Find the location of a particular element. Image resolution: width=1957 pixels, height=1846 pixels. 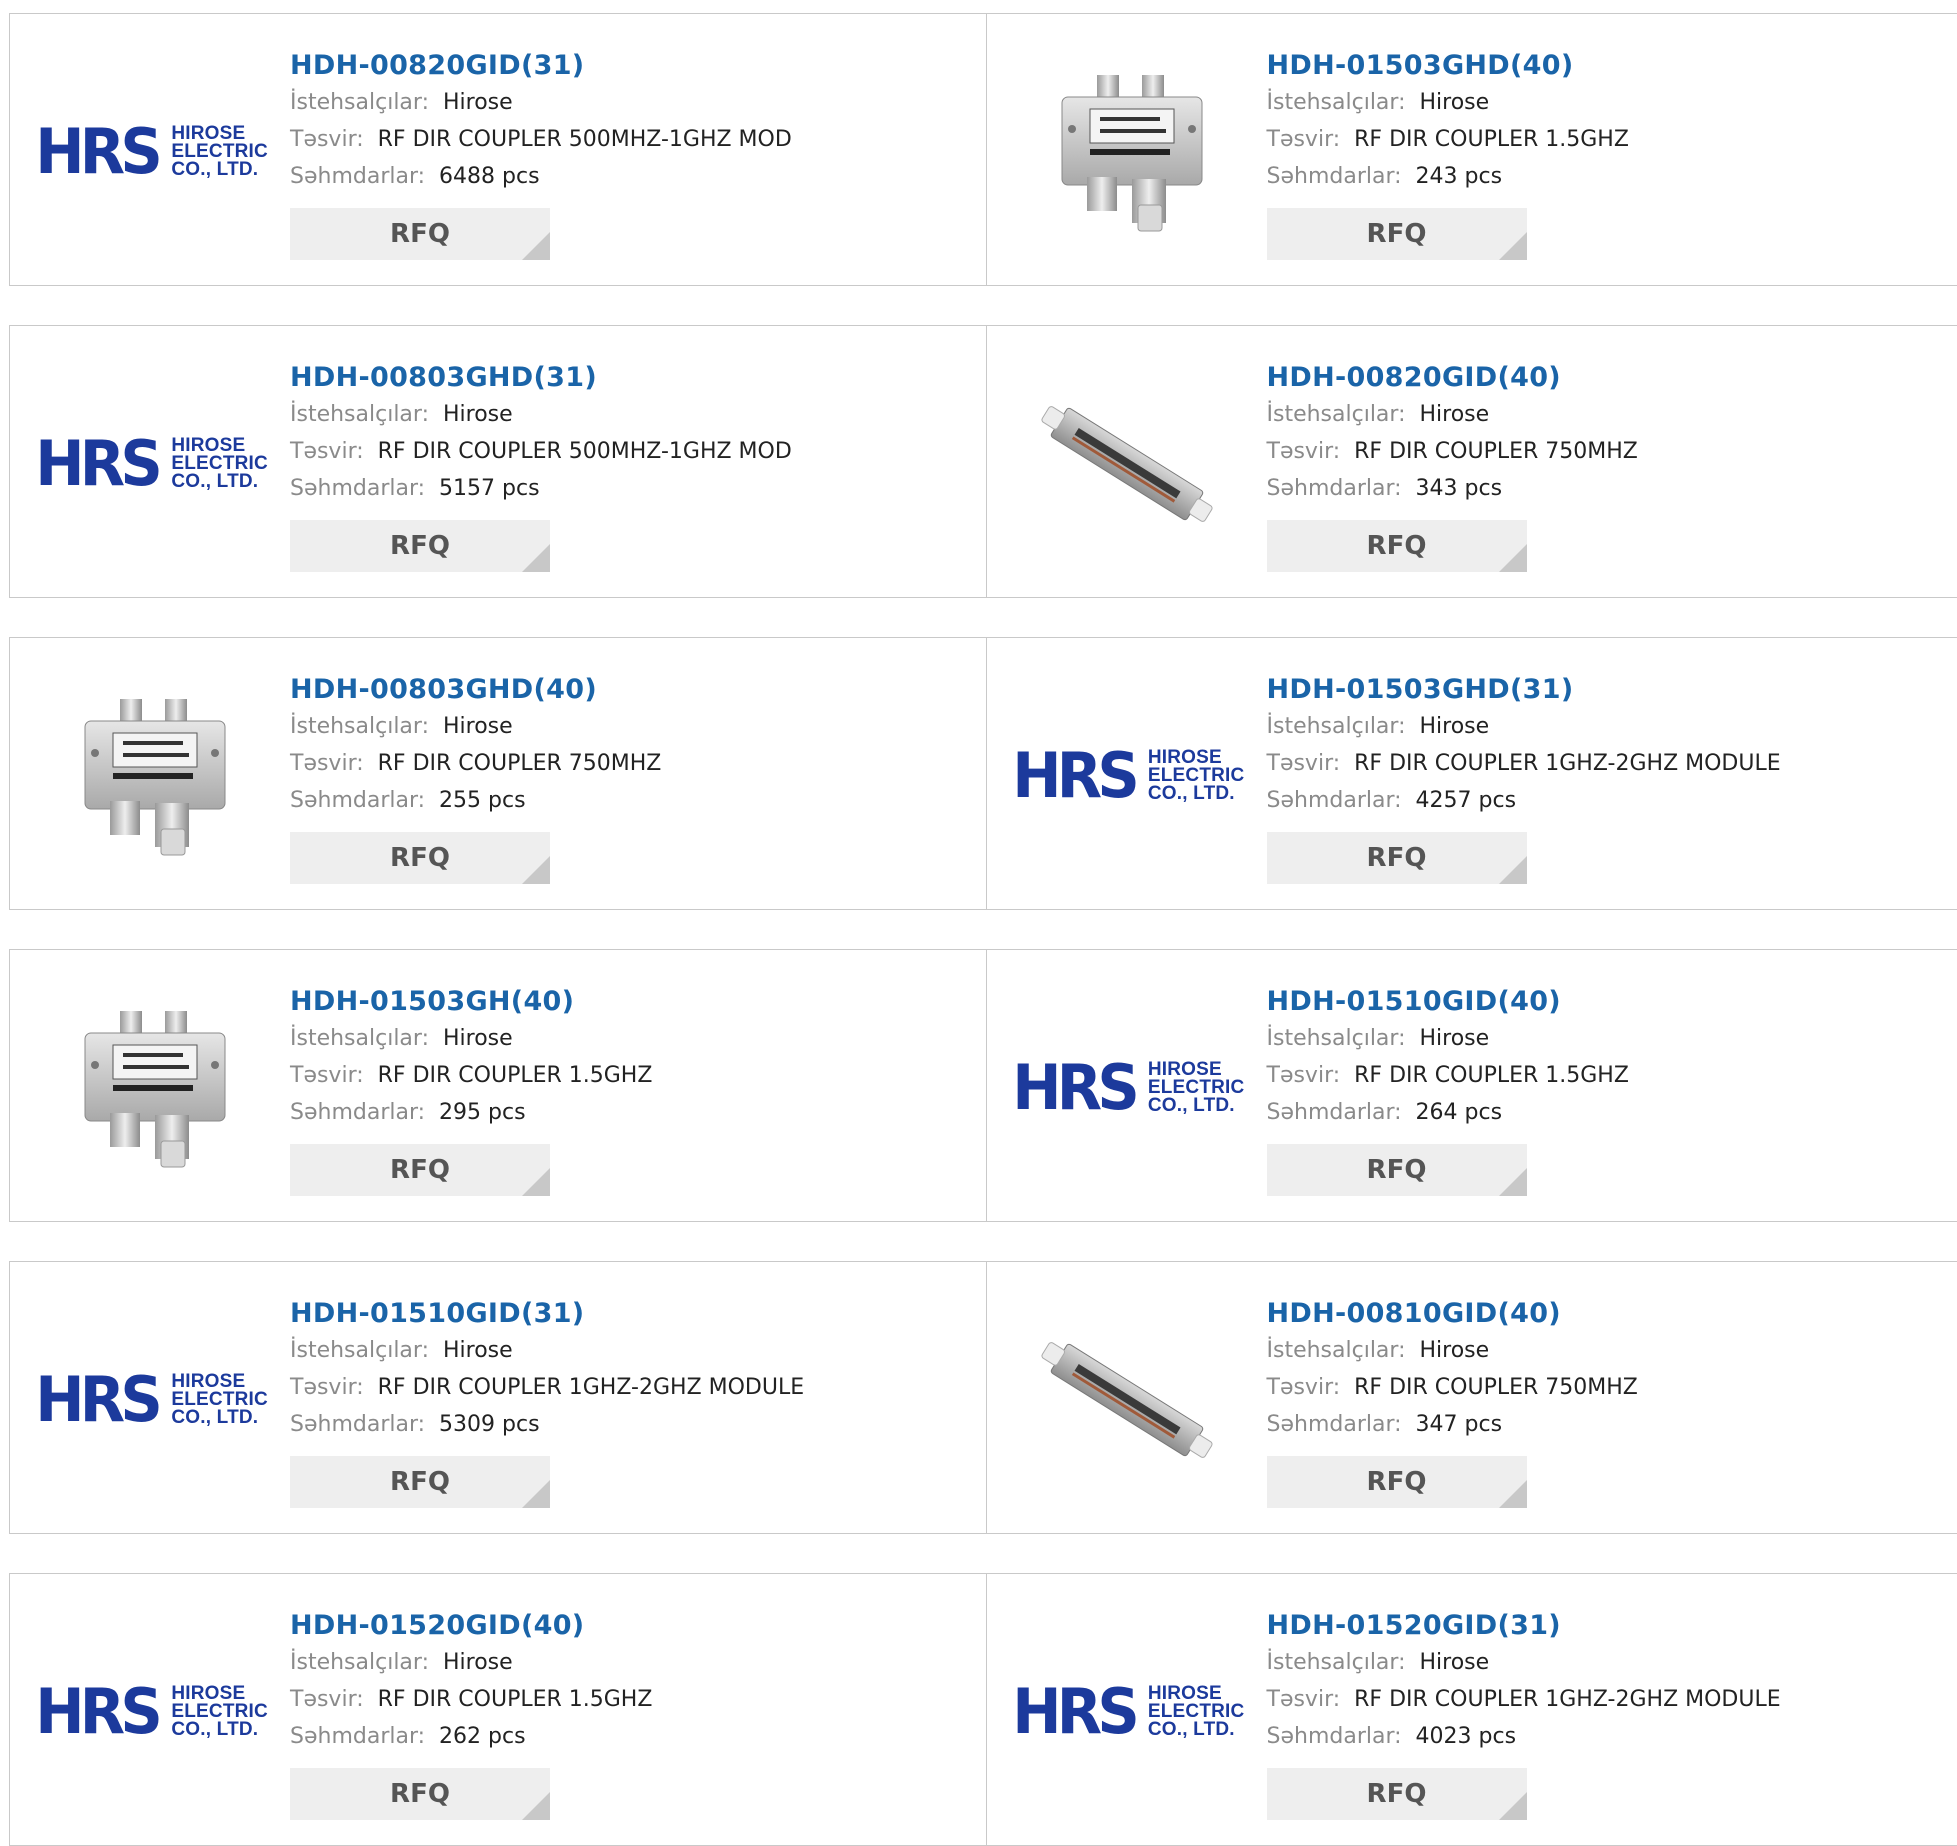

stock-row: Səhmdarlar:343 pcs is located at coordinates (1452, 488).